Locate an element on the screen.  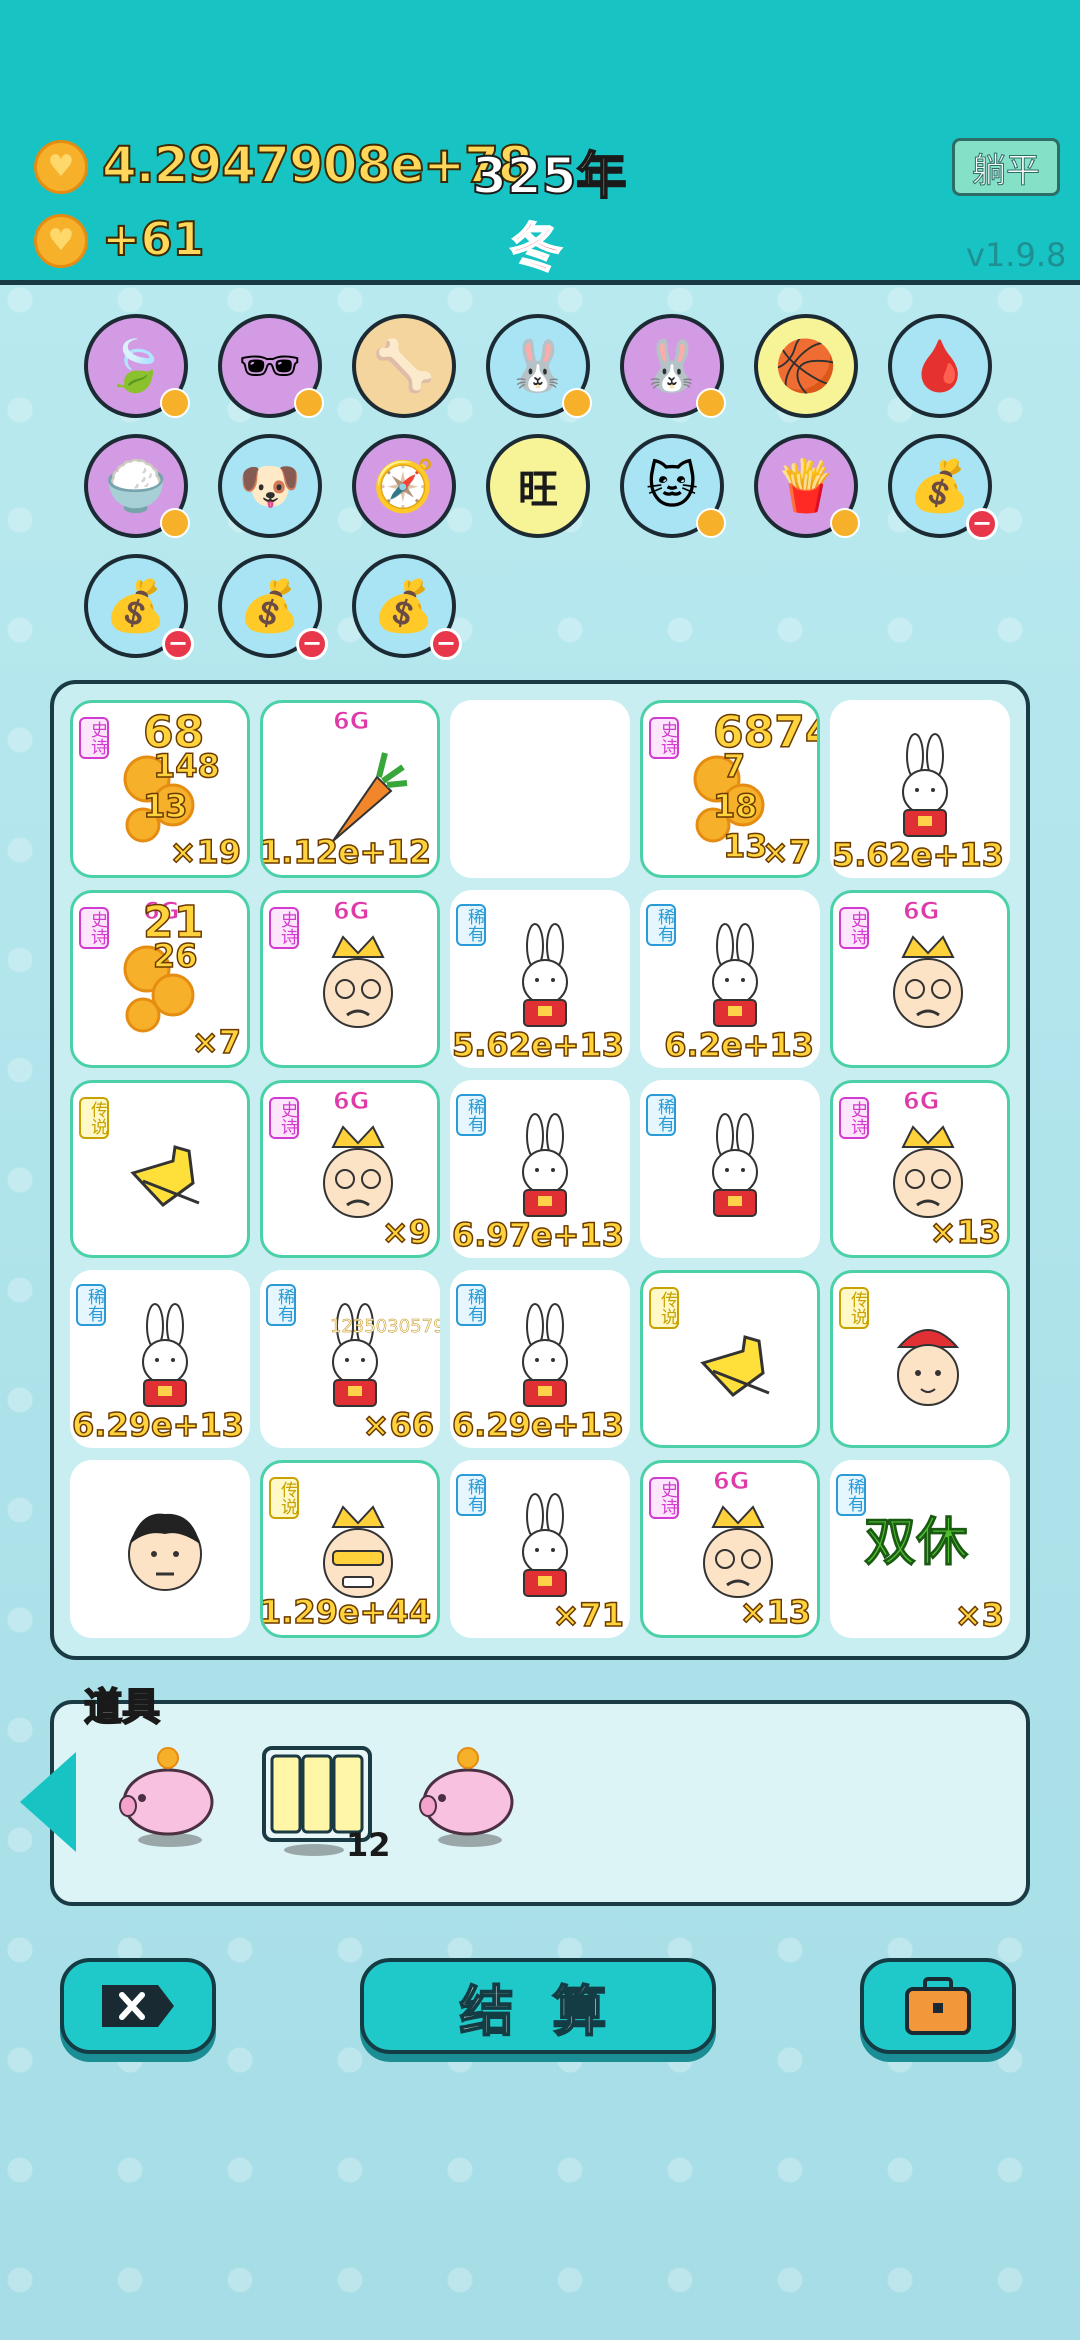
blood-bag-icon: 🩸 is located at coordinates (940, 366).